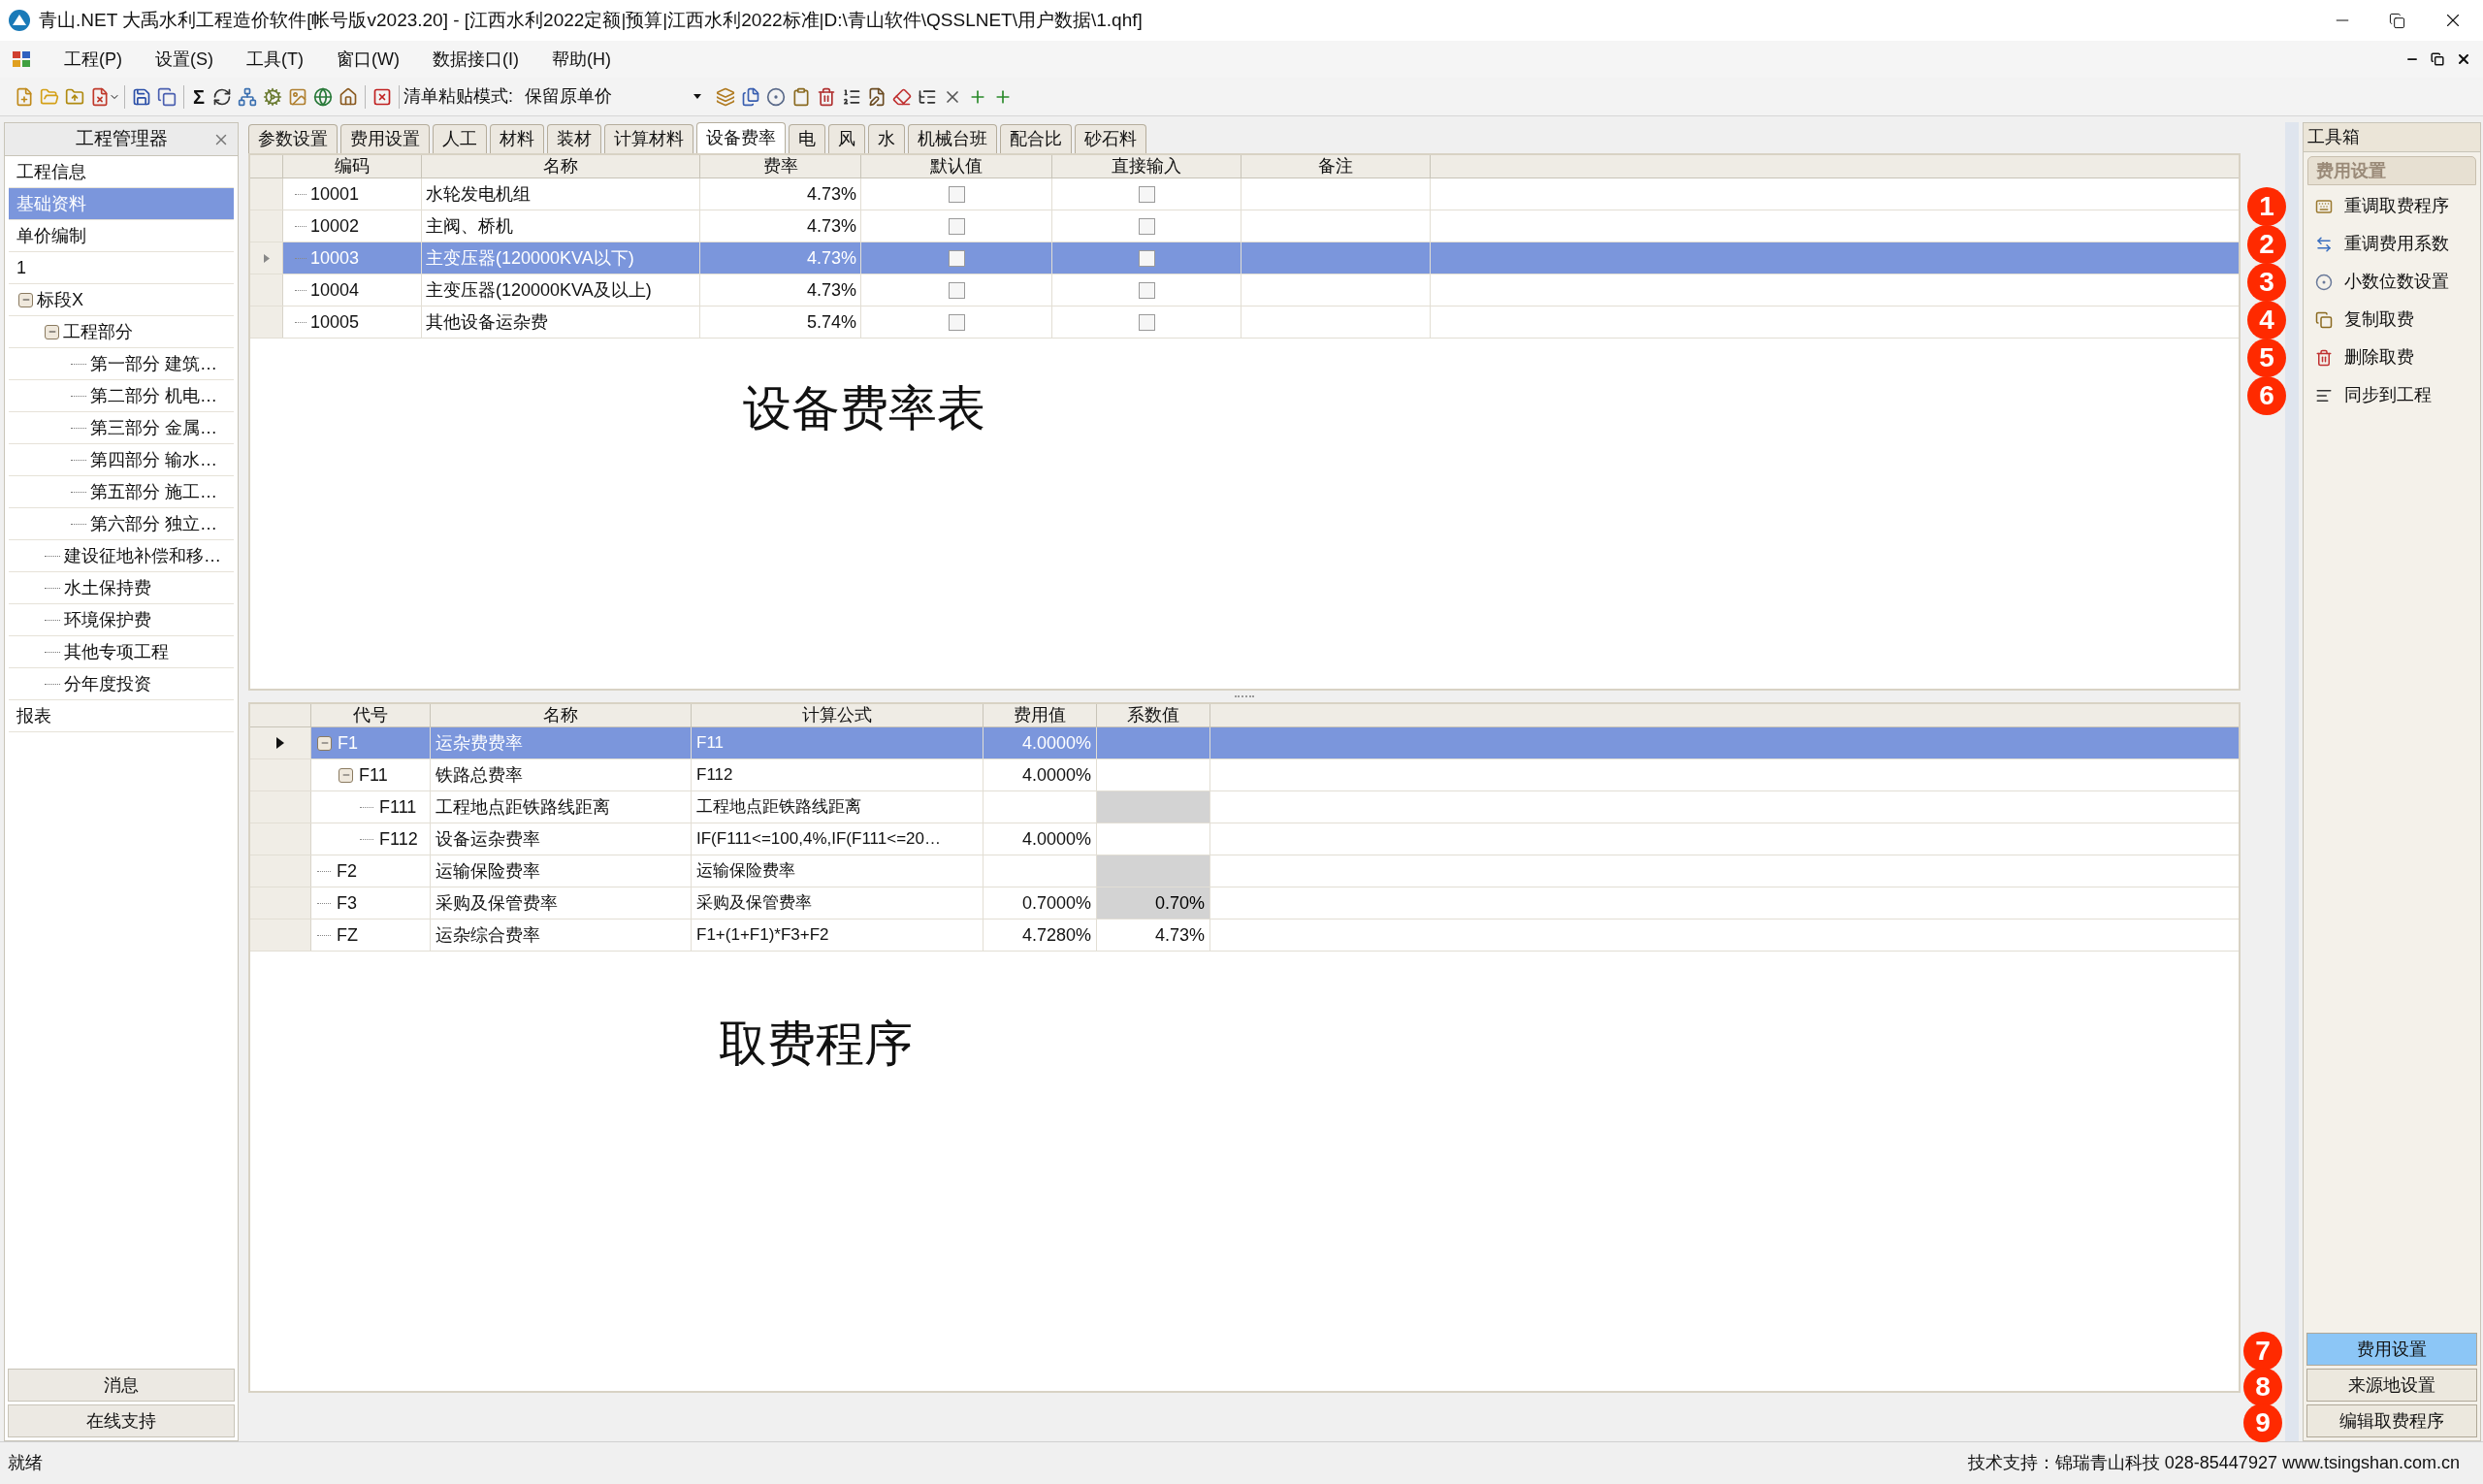 The width and height of the screenshot is (2483, 1484). Describe the element at coordinates (222, 96) in the screenshot. I see `refresh-icon` at that location.